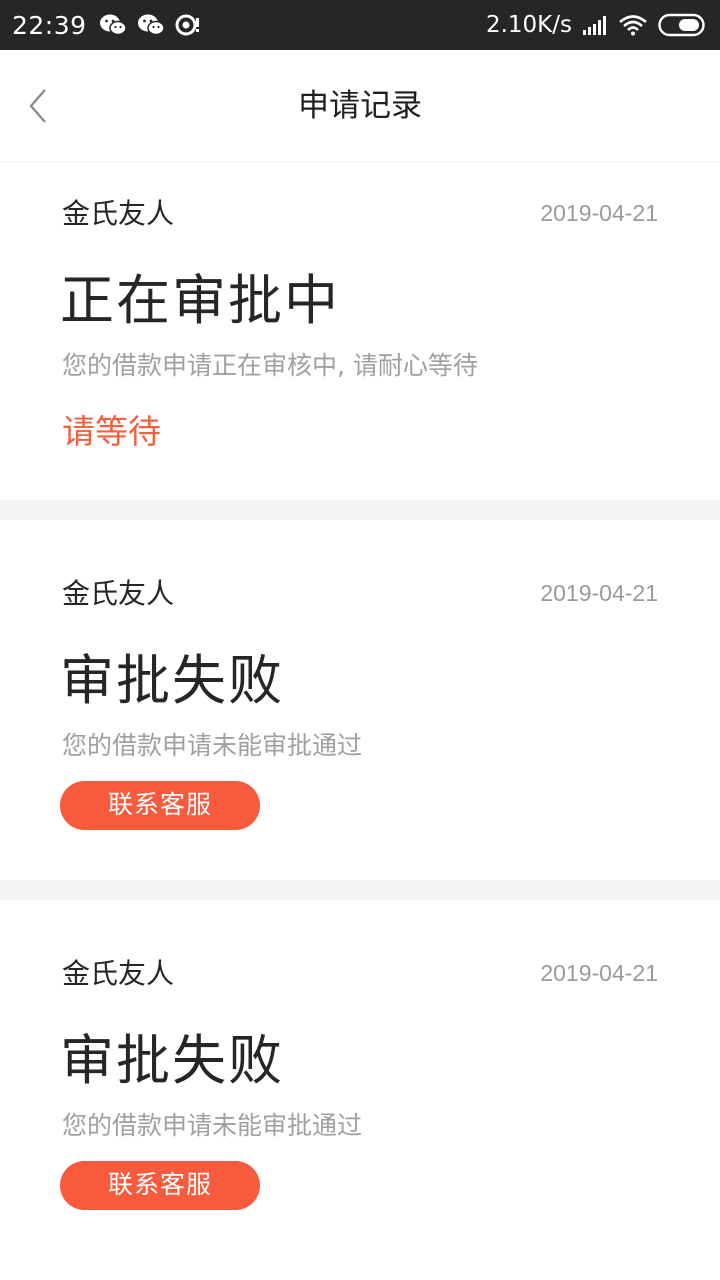 The image size is (720, 1280). Describe the element at coordinates (633, 25) in the screenshot. I see `wifi-icon` at that location.